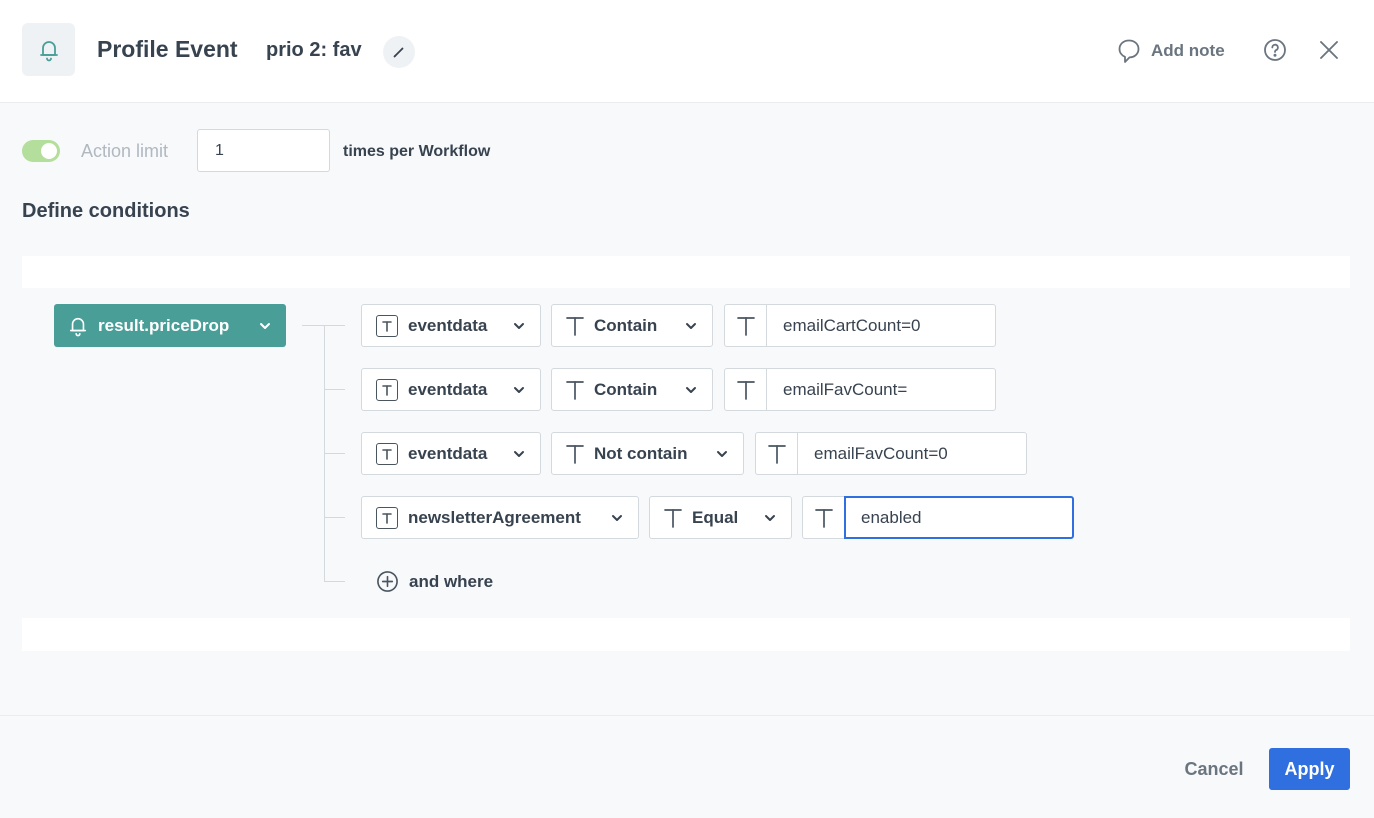 This screenshot has height=818, width=1374. I want to click on action-limit-label: Action limit, so click(125, 151).